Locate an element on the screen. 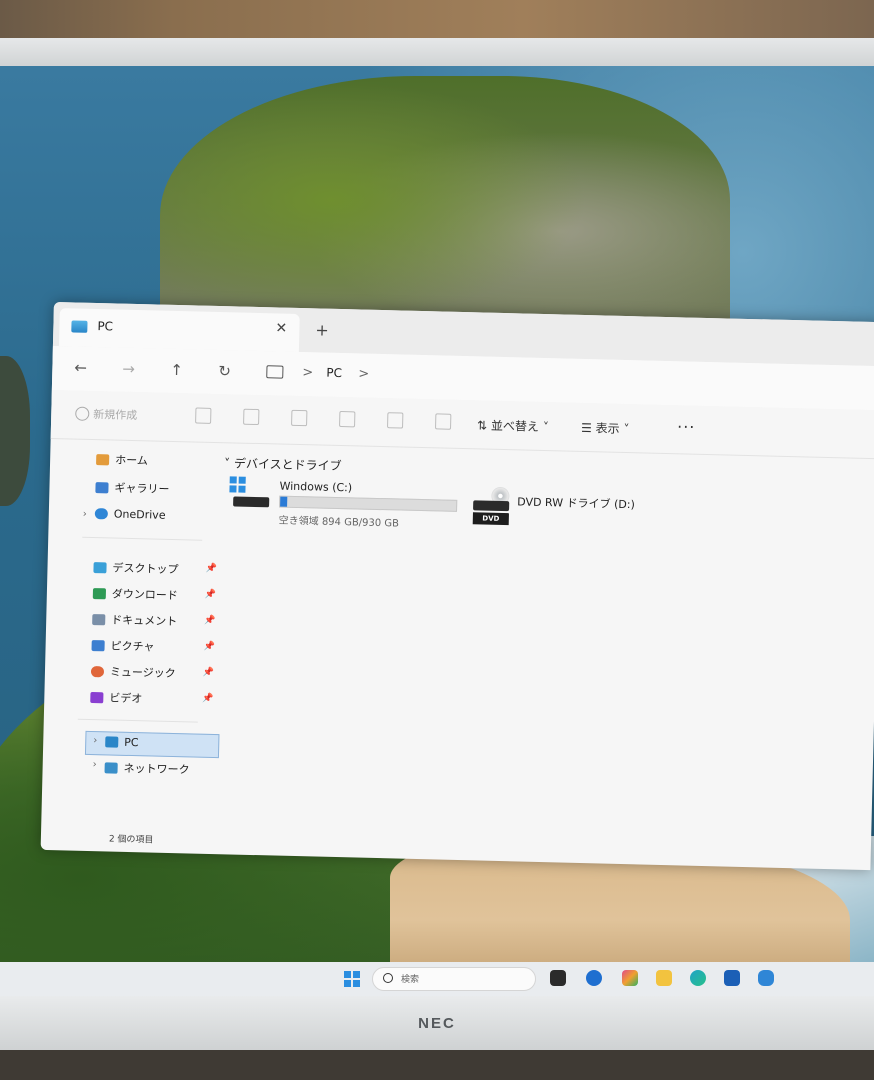 The image size is (874, 1080). drive-c: Windows (C:) 空き領域 894 GB/930 GB is located at coordinates (344, 504).